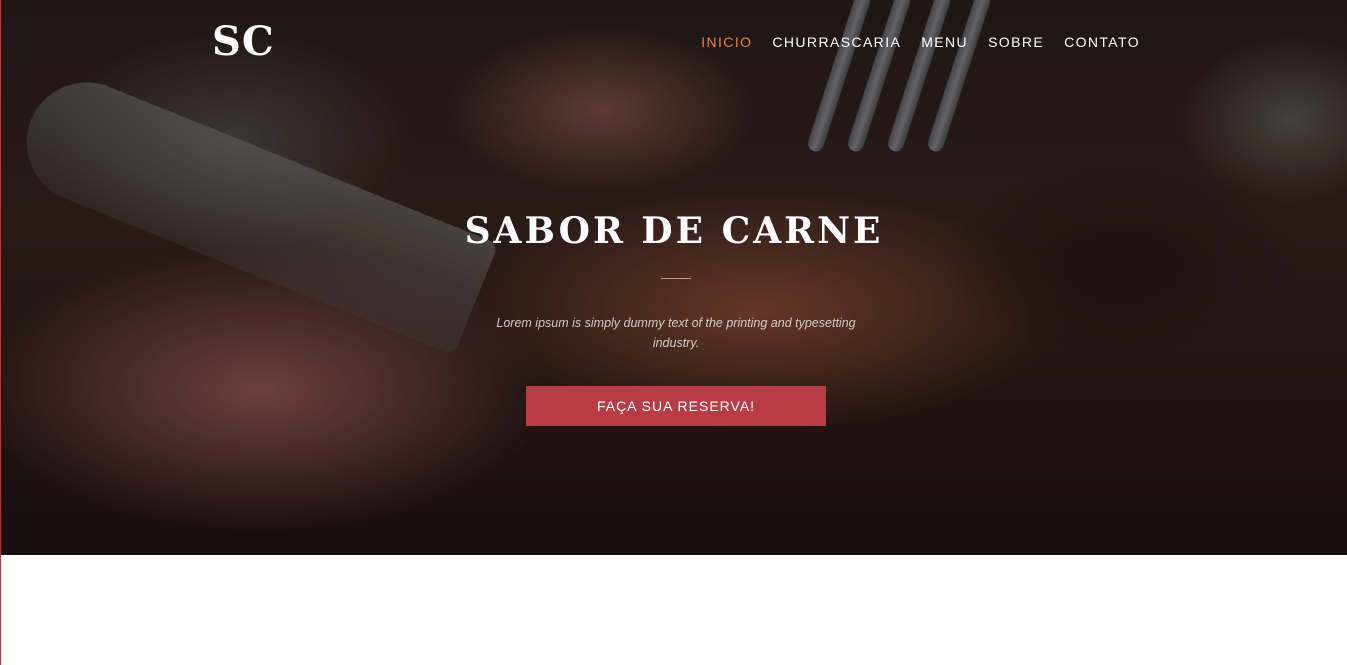  Describe the element at coordinates (676, 406) in the screenshot. I see `reservation-button: FAÇA SUA RESERVA!` at that location.